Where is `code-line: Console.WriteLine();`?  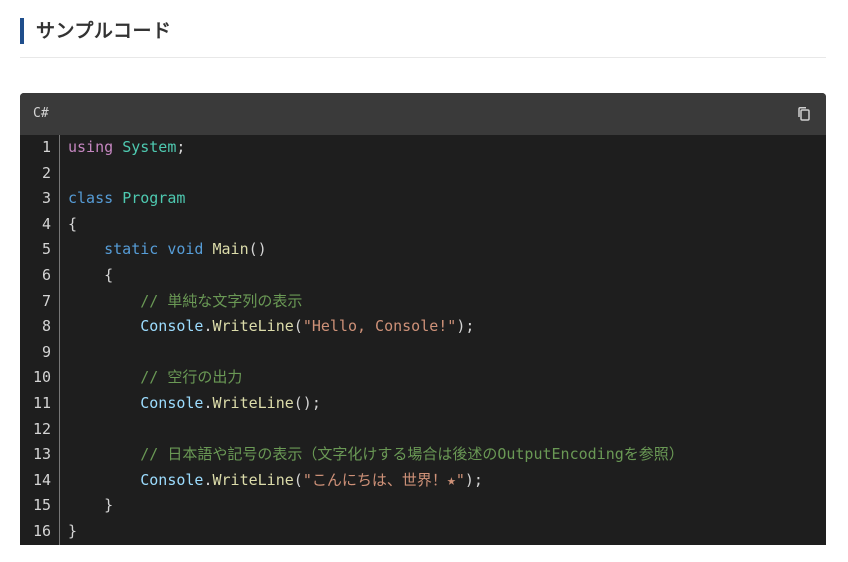
code-line: Console.WriteLine(); is located at coordinates (194, 404).